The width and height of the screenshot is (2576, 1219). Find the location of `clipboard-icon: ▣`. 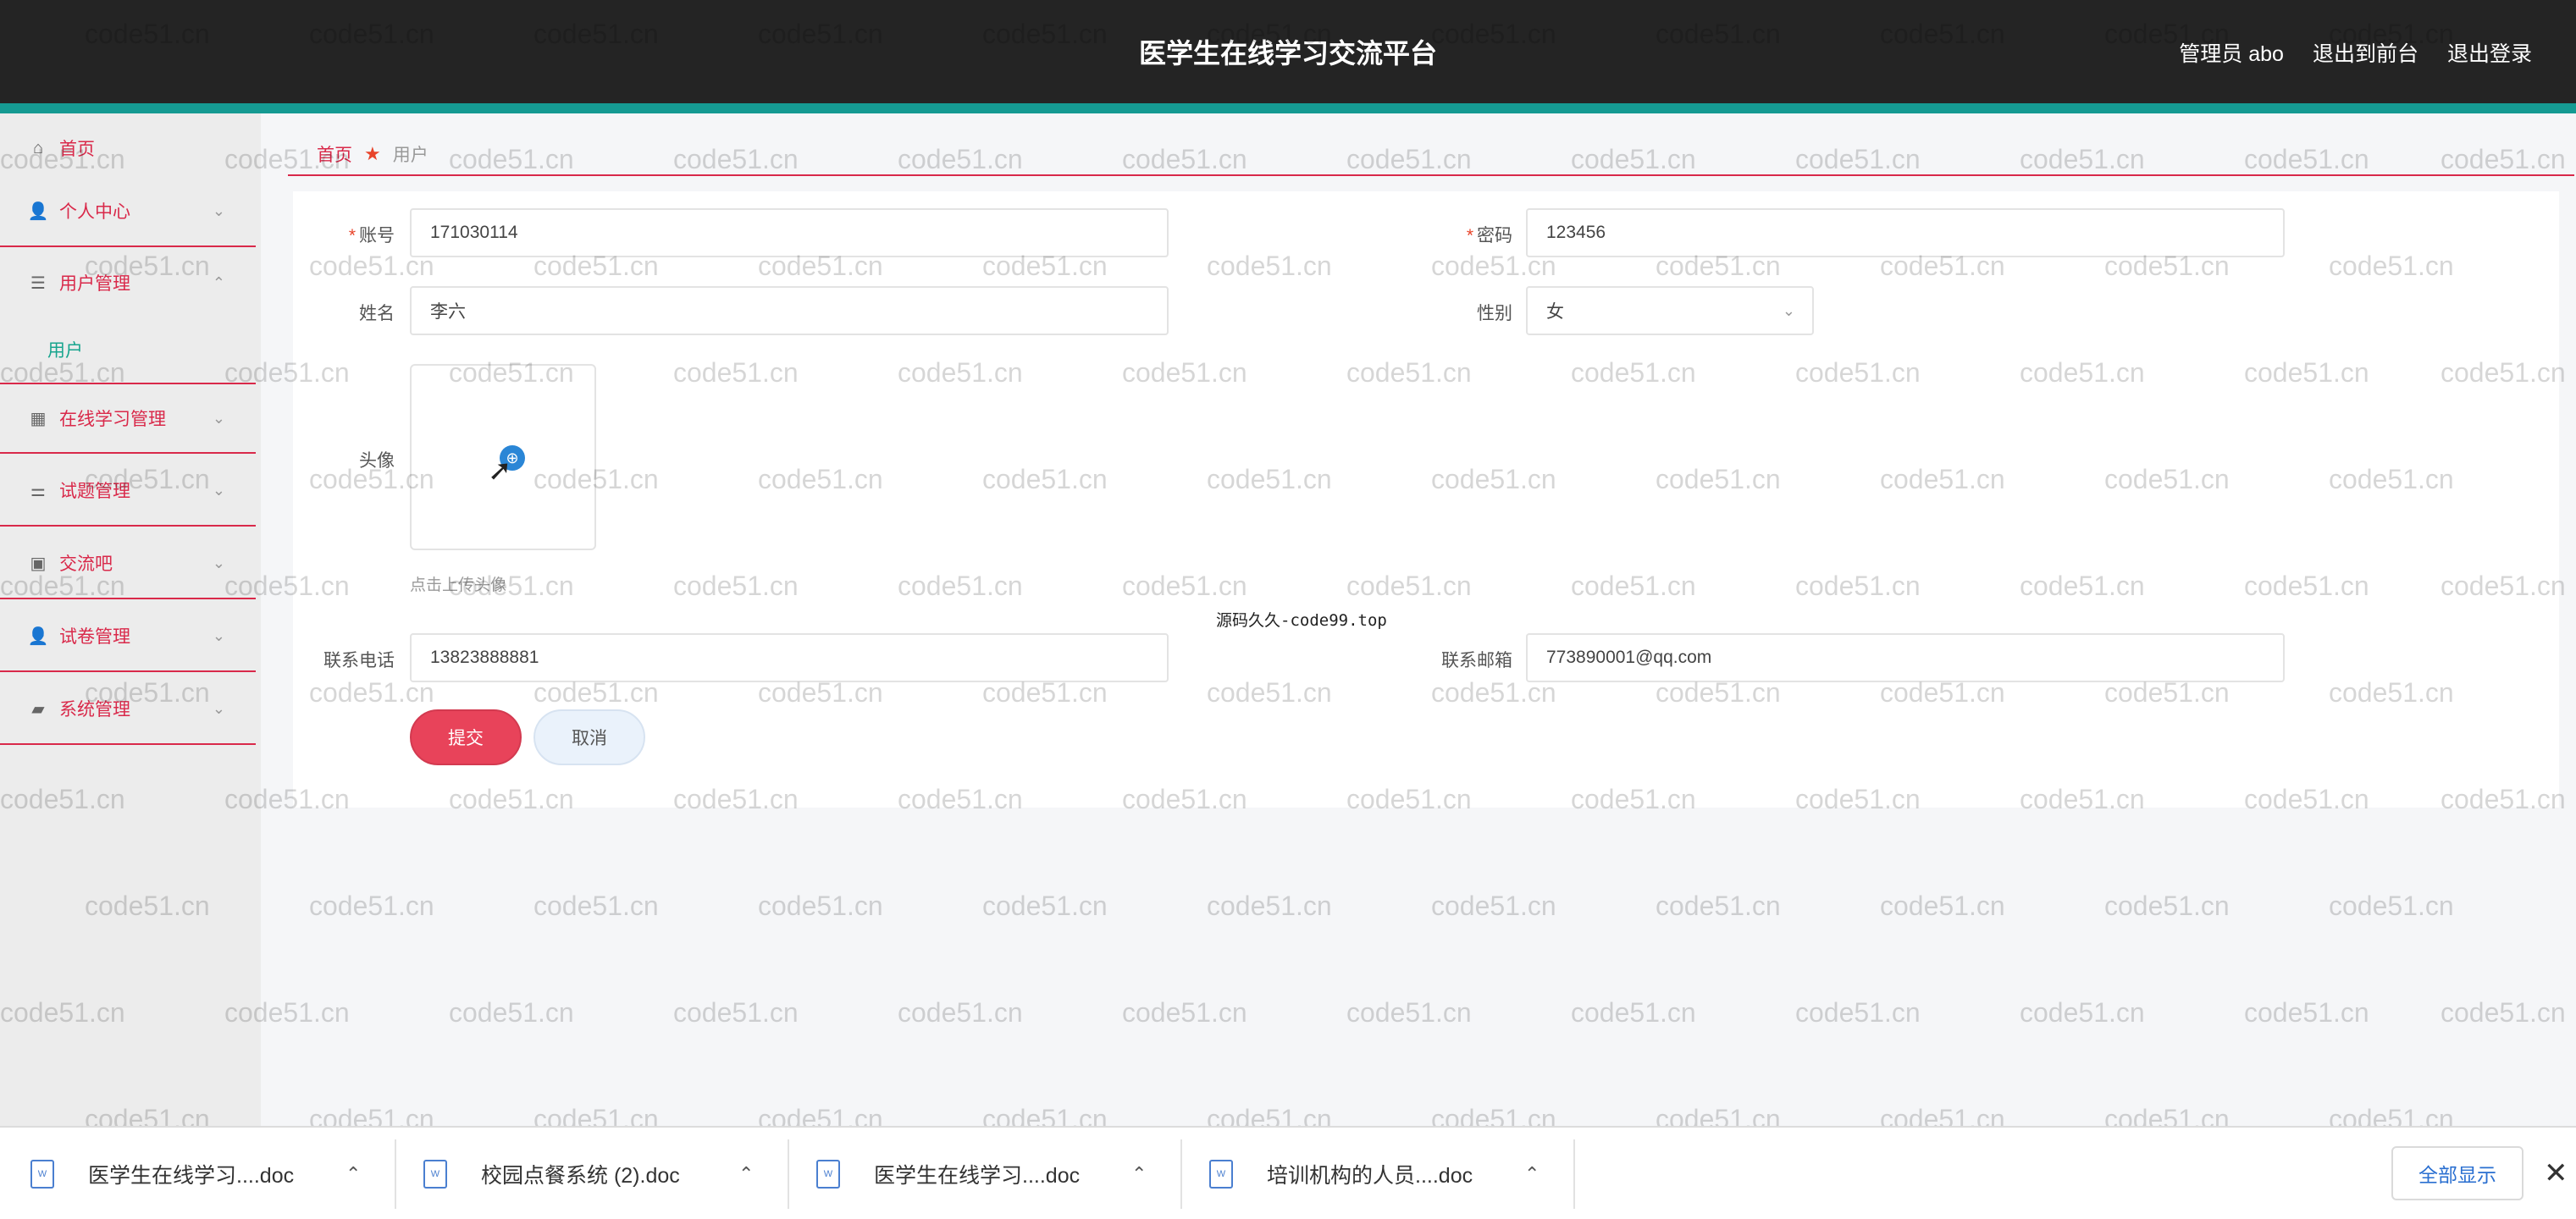

clipboard-icon: ▣ is located at coordinates (38, 563).